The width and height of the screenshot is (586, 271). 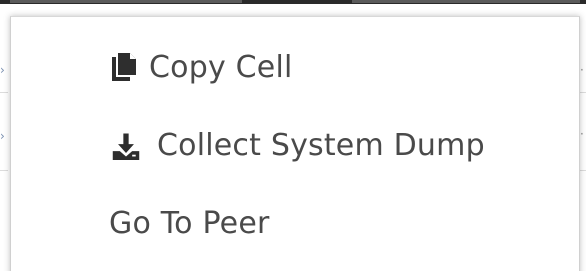 What do you see at coordinates (189, 223) in the screenshot?
I see `menu-item-label: Go To Peer` at bounding box center [189, 223].